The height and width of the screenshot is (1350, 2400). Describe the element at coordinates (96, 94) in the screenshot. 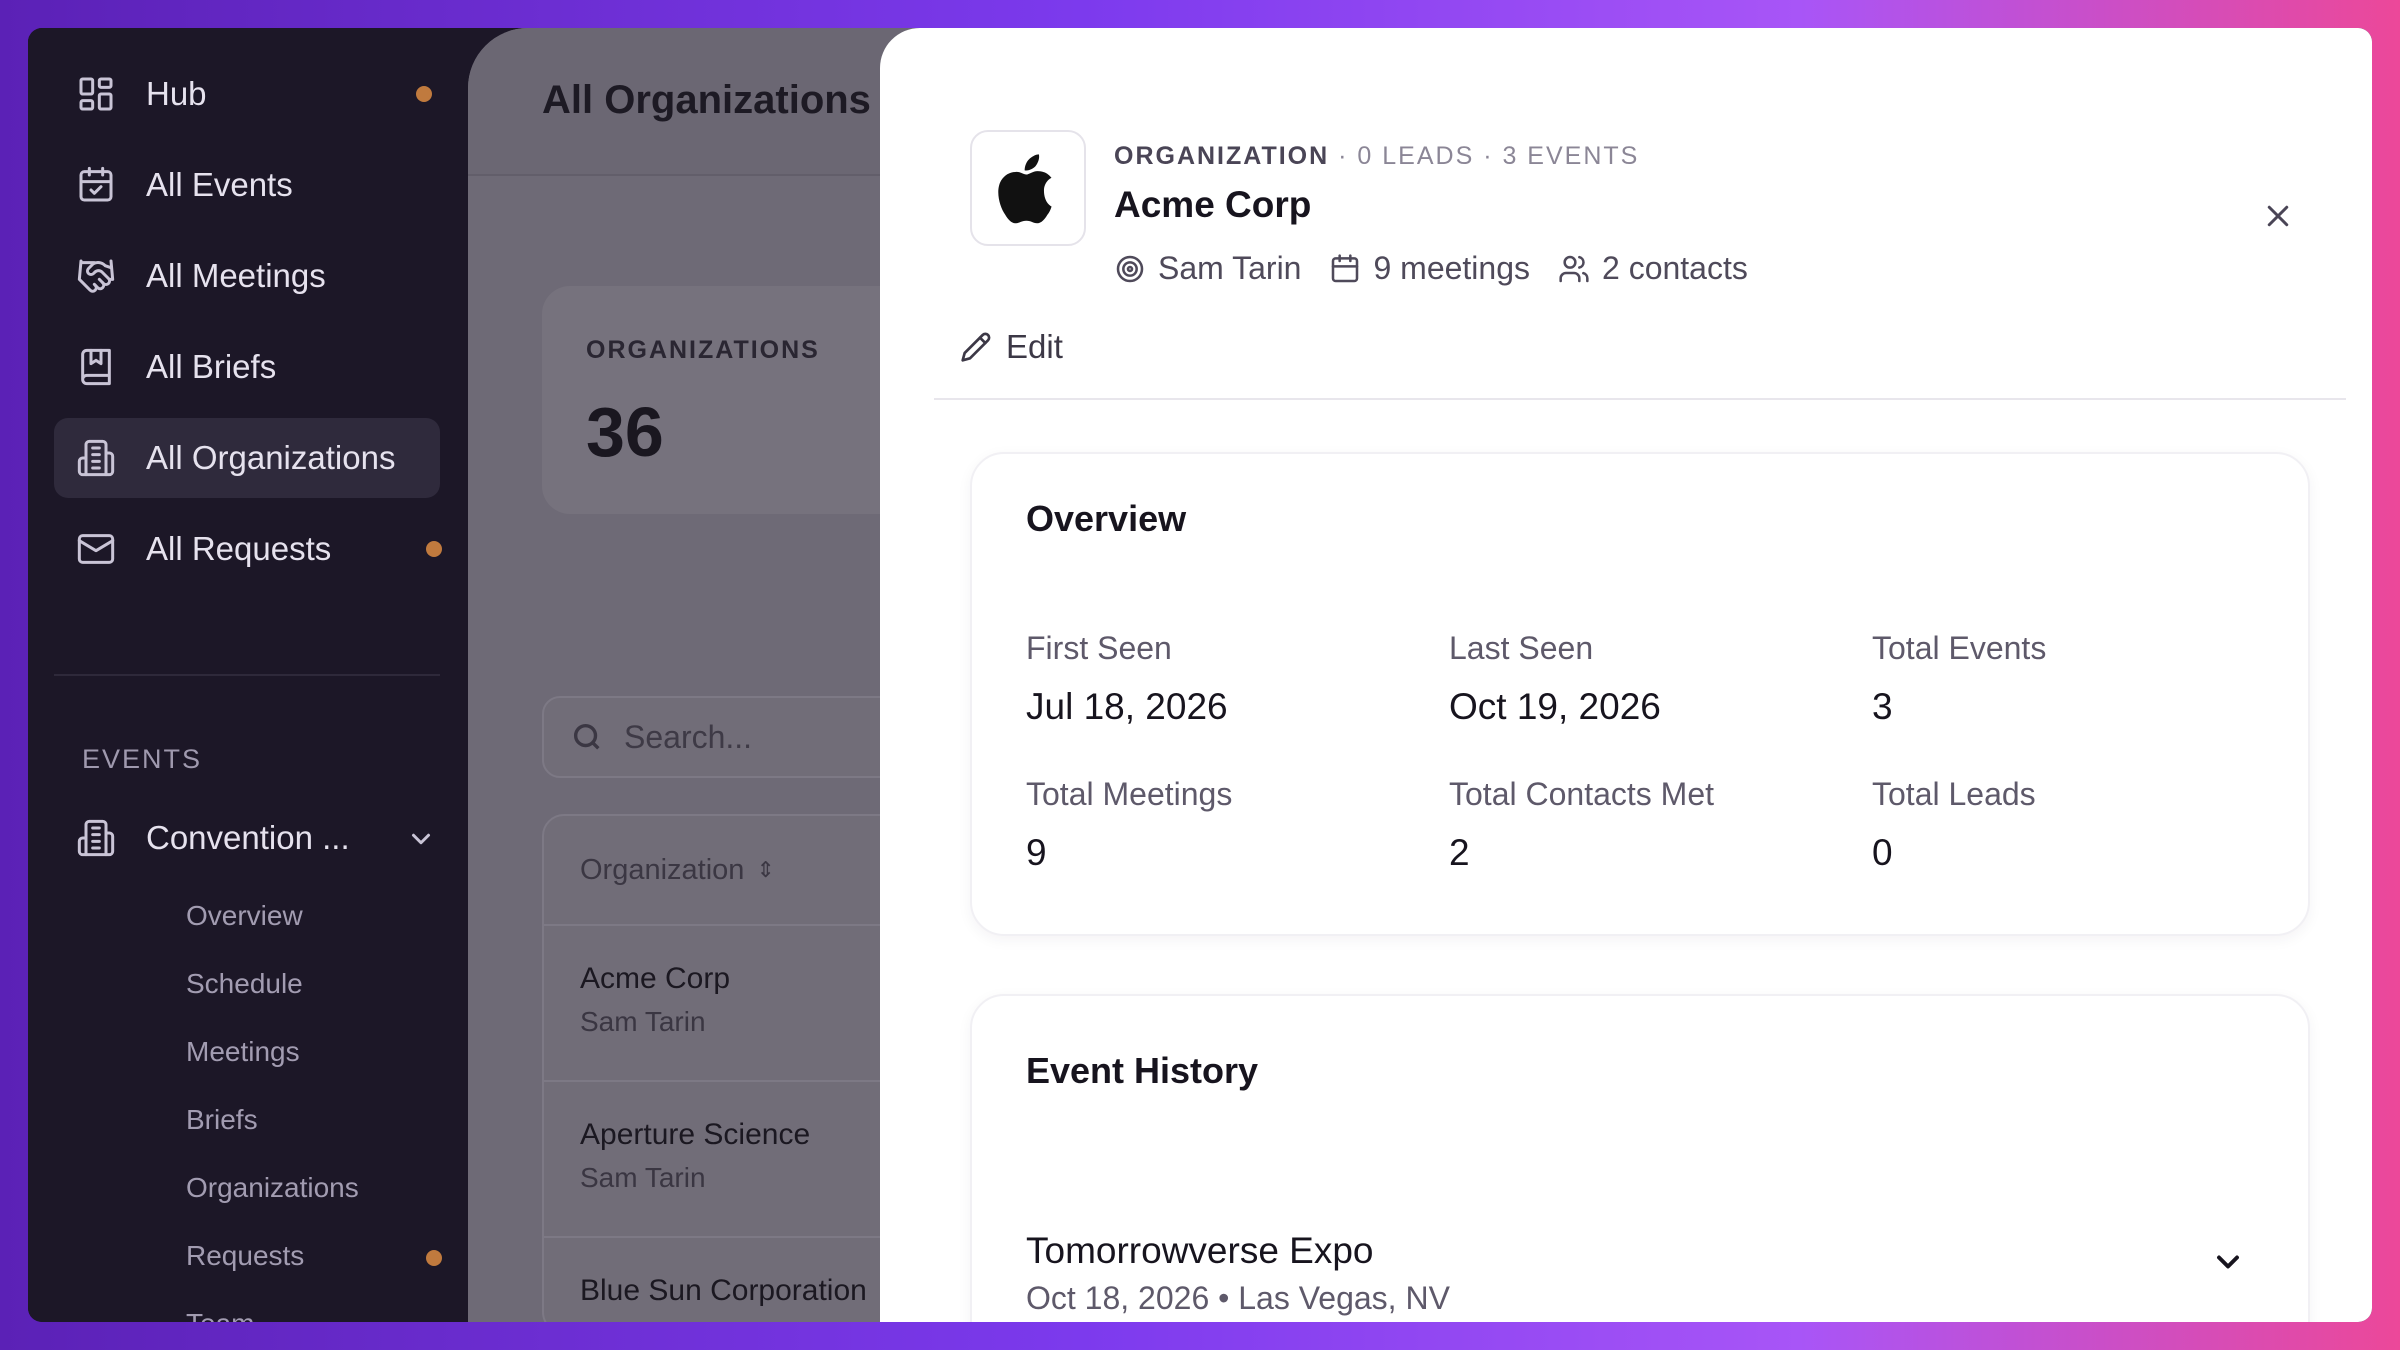

I see `grid-icon` at that location.